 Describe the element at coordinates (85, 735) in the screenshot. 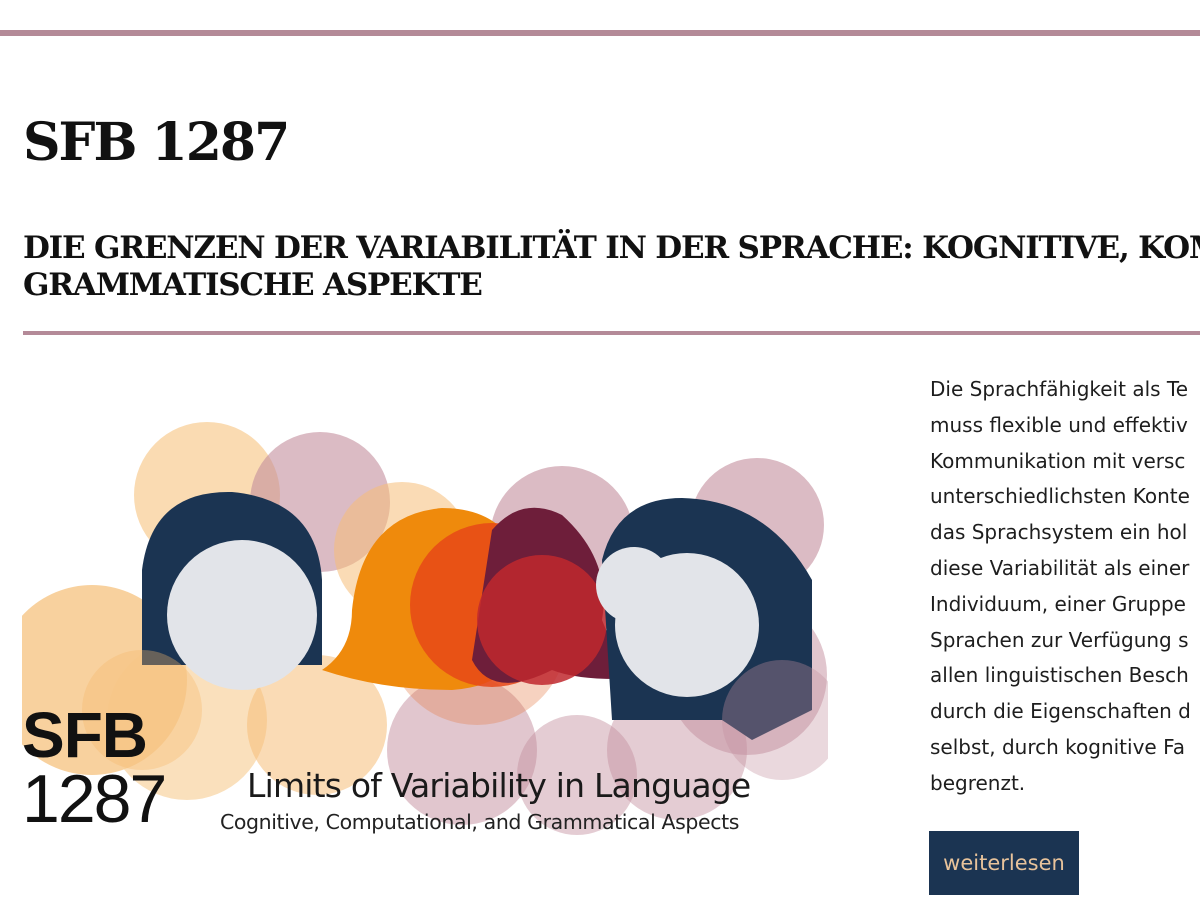

I see `logo-sfb-text: SFB` at that location.